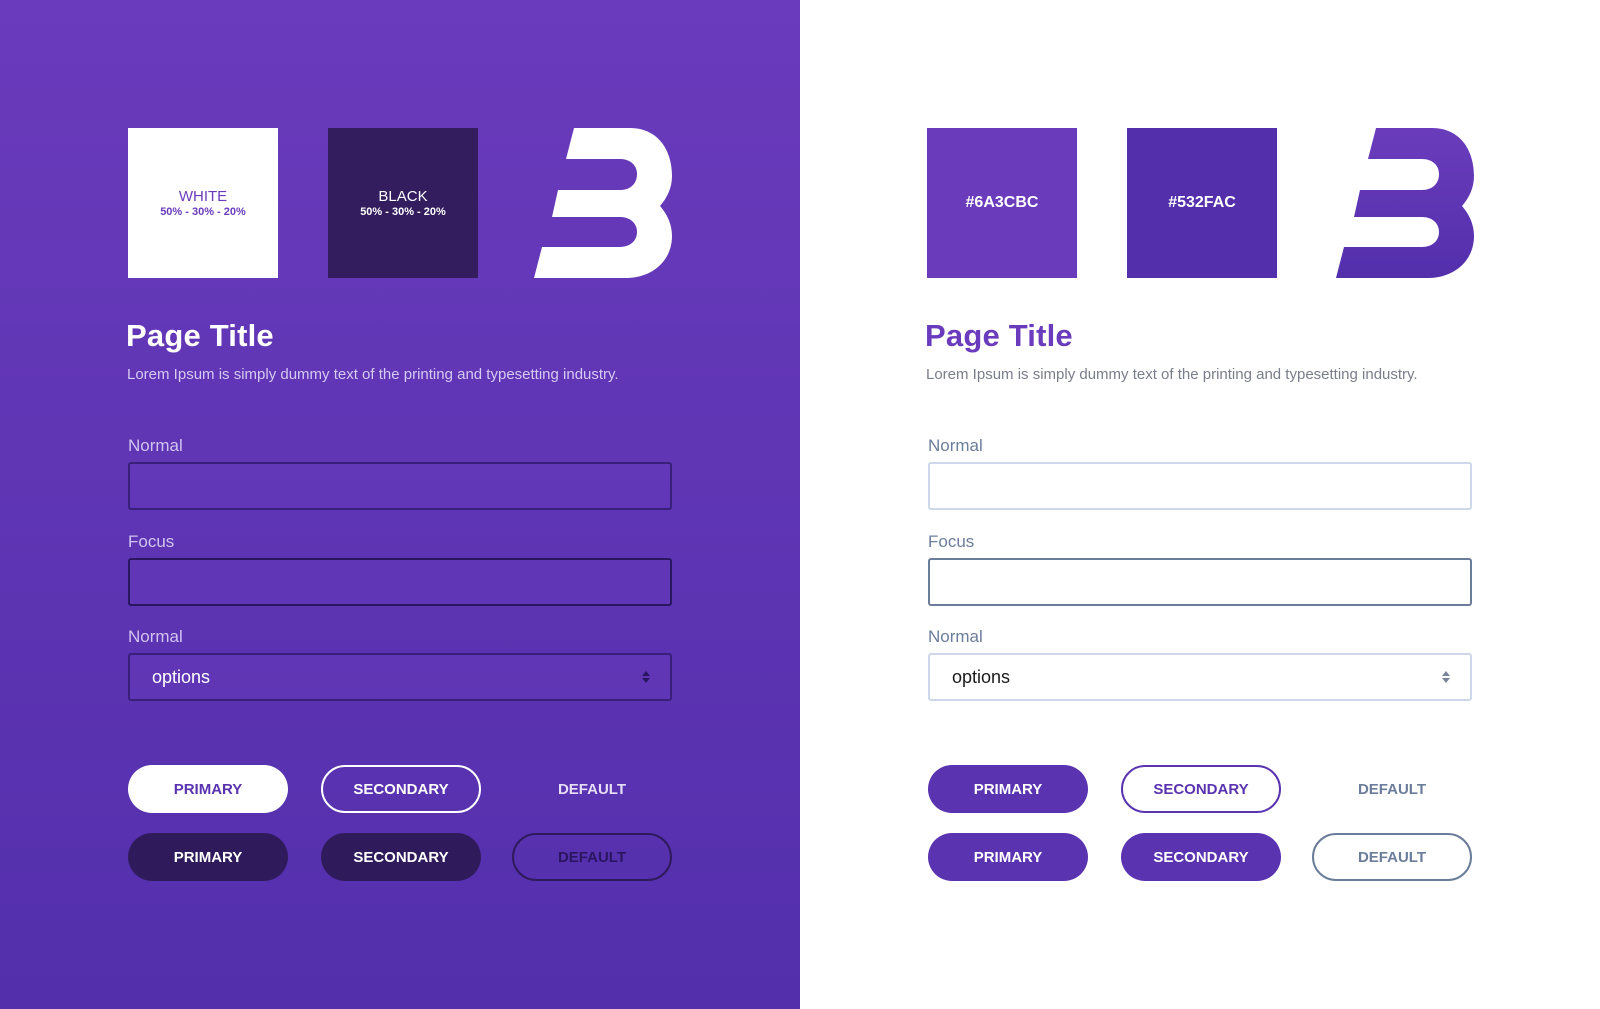 Image resolution: width=1600 pixels, height=1009 pixels. I want to click on swatch-black: BLACK 50% - 30% - 20%, so click(403, 203).